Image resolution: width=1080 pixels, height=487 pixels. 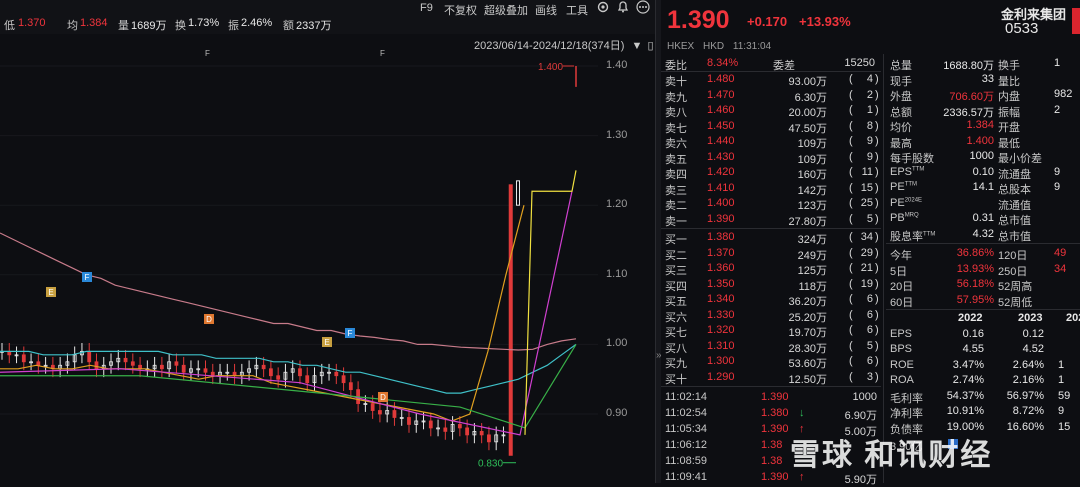 I want to click on level-count: 2, so click(x=869, y=94).